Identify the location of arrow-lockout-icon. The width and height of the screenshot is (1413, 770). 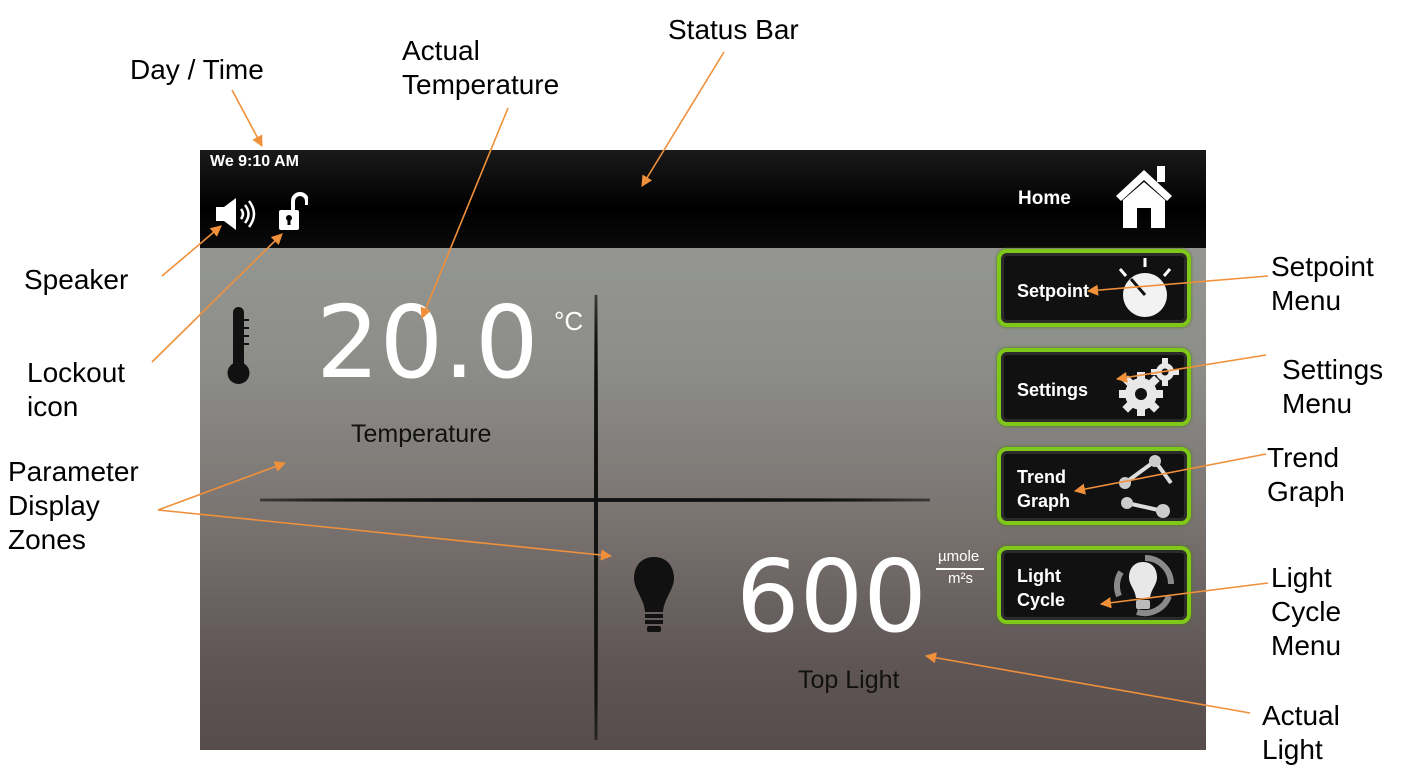
(217, 298).